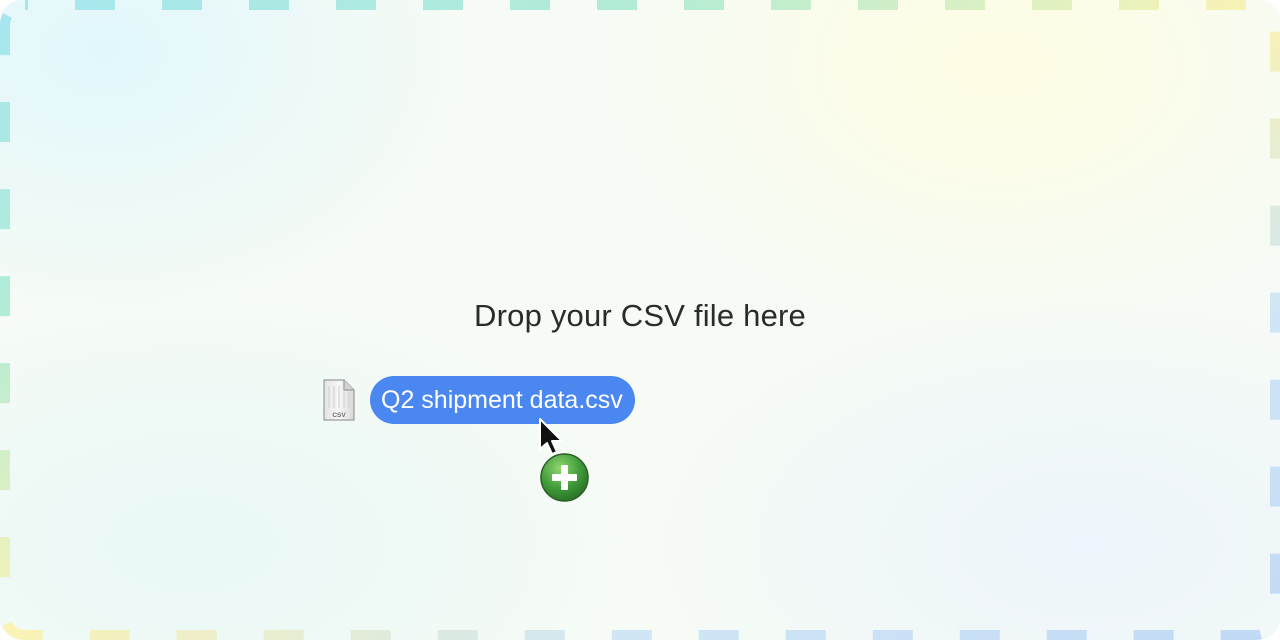 This screenshot has width=1280, height=640. What do you see at coordinates (339, 415) in the screenshot?
I see `file-type-badge: CSV` at bounding box center [339, 415].